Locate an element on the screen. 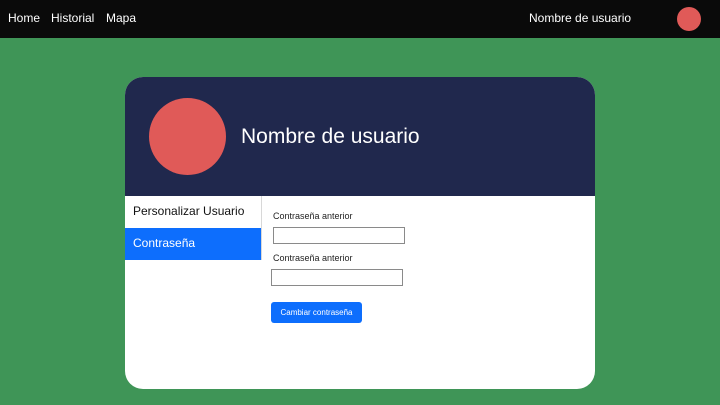  change-password-button: Cambiar contraseña is located at coordinates (316, 312).